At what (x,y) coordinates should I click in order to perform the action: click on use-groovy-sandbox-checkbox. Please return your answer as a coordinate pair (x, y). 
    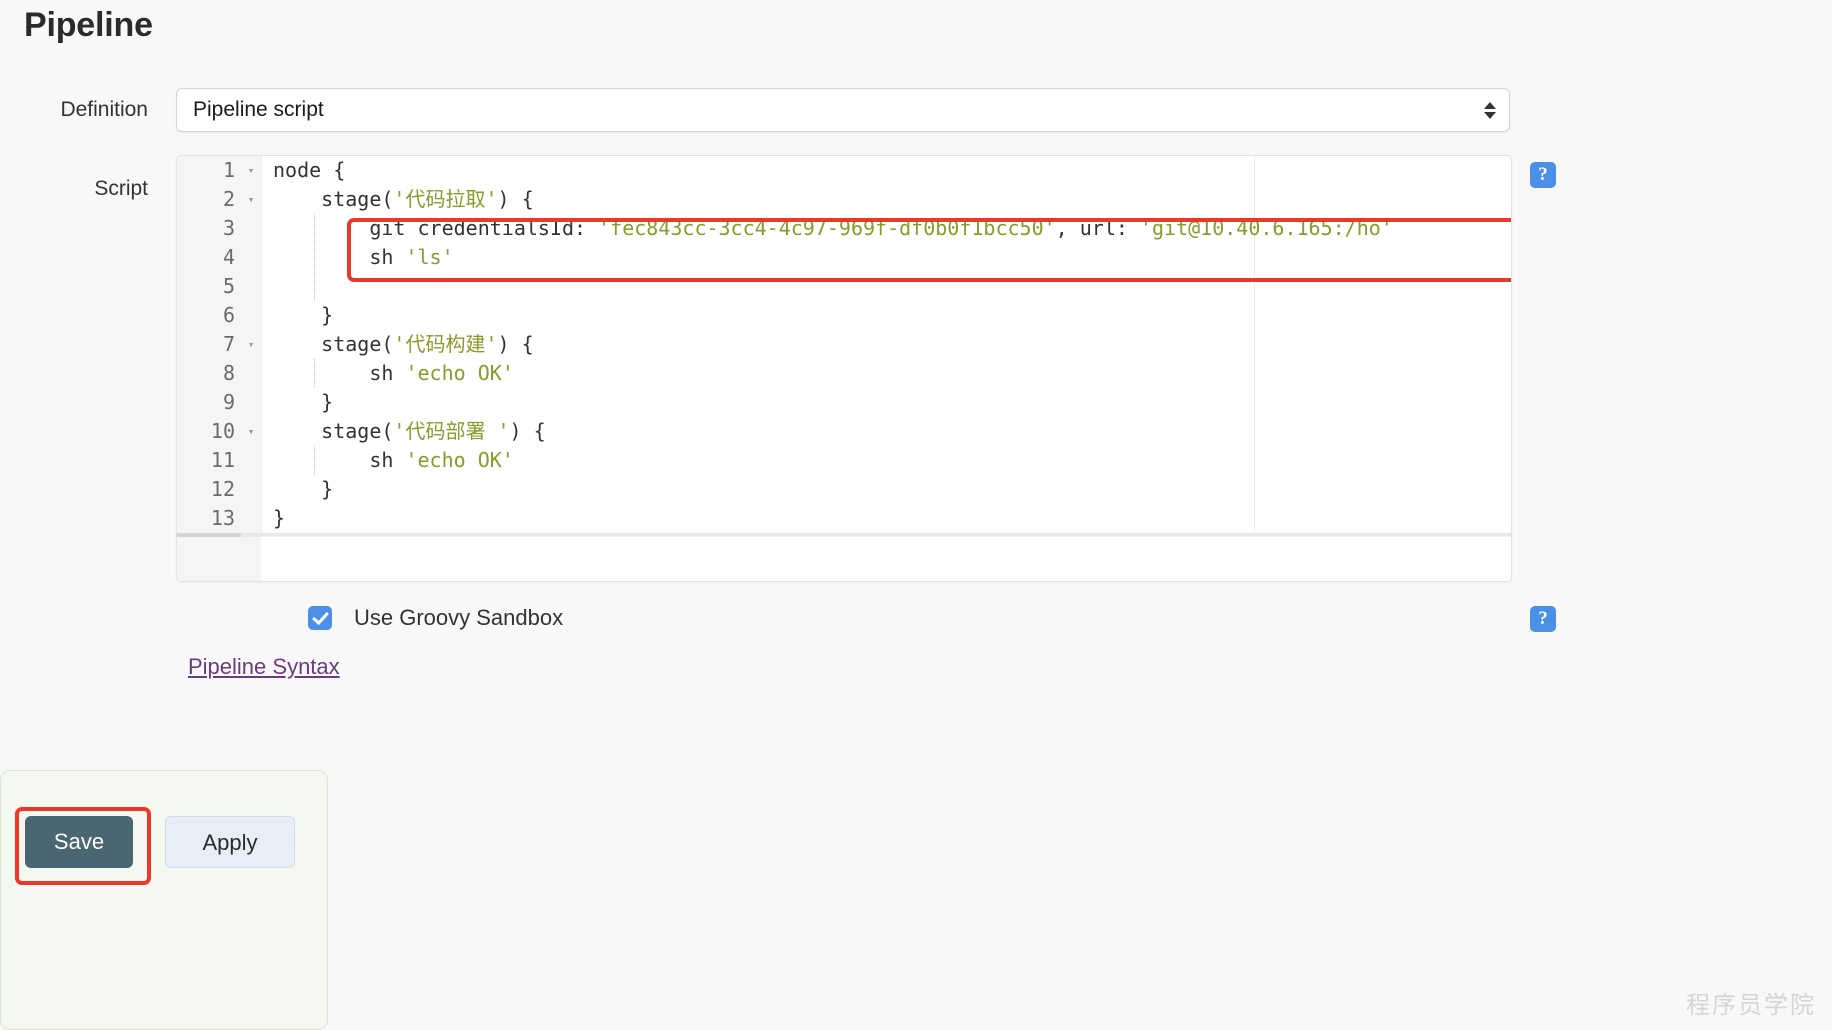
    Looking at the image, I should click on (320, 618).